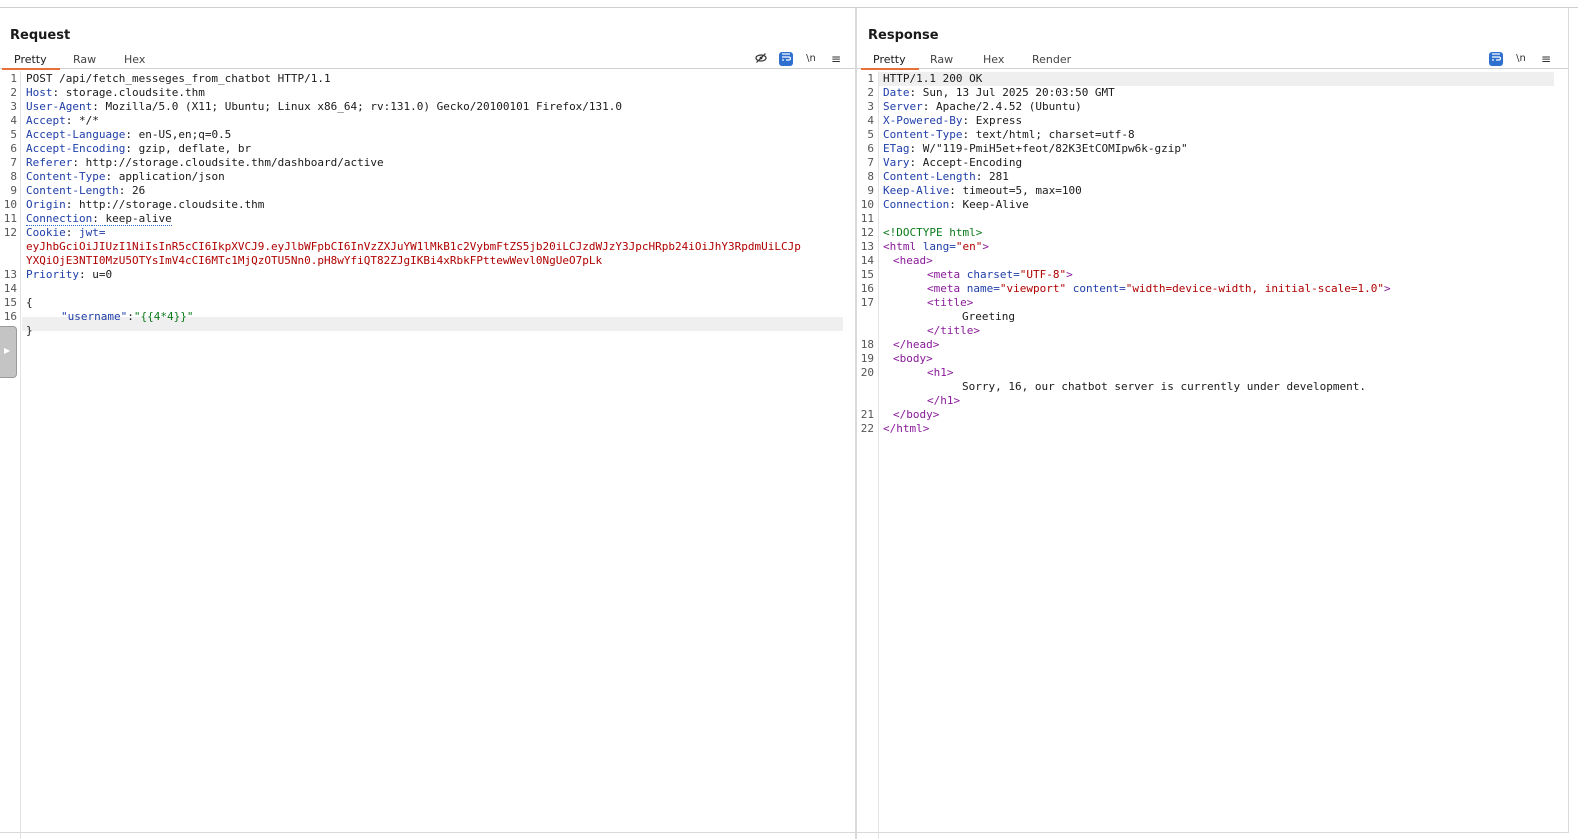 This screenshot has width=1578, height=839. What do you see at coordinates (125, 176) in the screenshot?
I see `header-line: Content-Type: application/json` at bounding box center [125, 176].